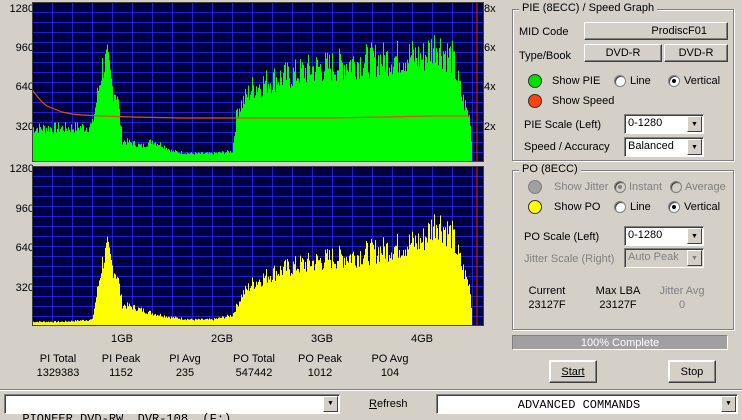 The image size is (742, 420). I want to click on speed-color-swatch, so click(535, 101).